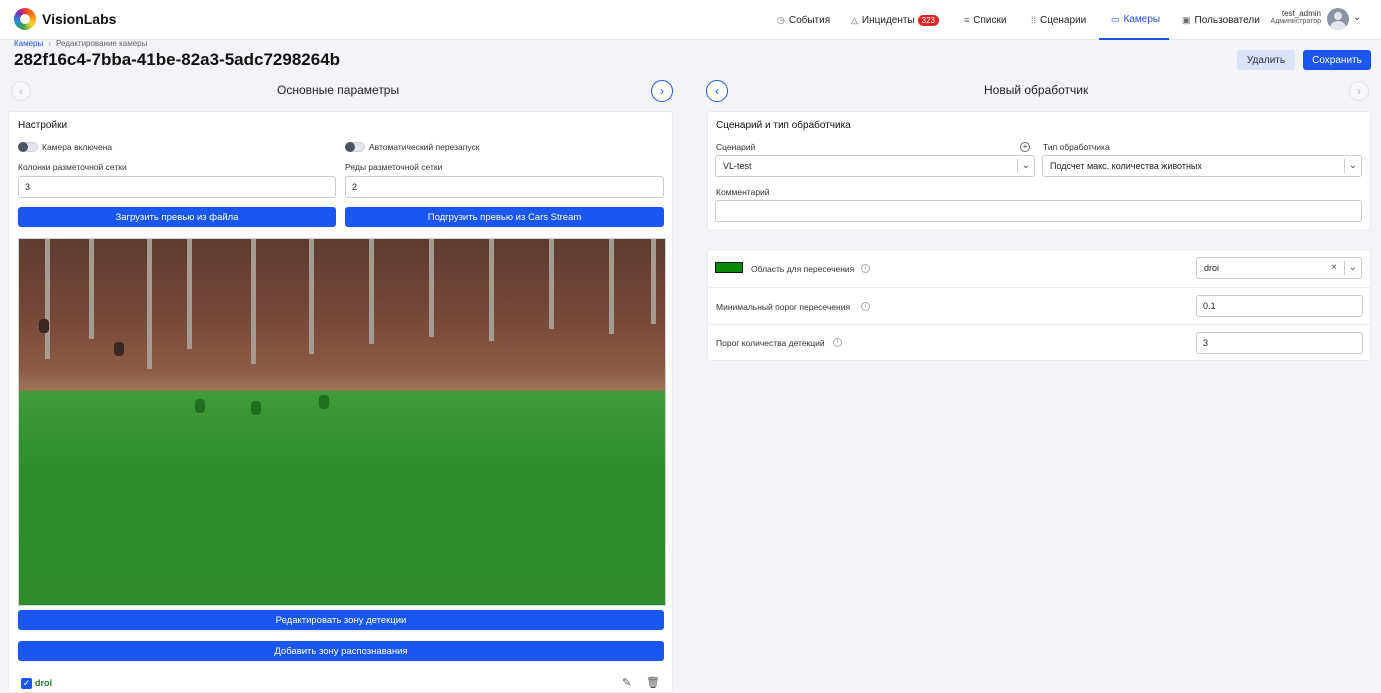  Describe the element at coordinates (1279, 268) in the screenshot. I see `area-select: droi × ⌄` at that location.